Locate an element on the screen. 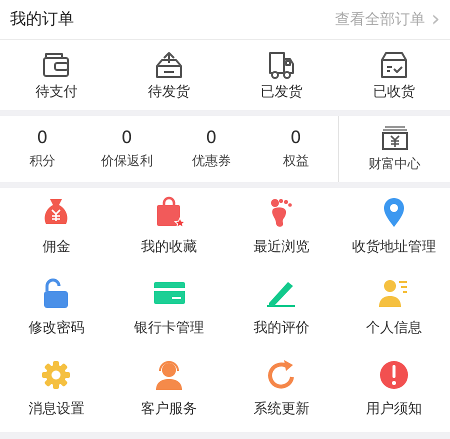 This screenshot has width=450, height=439. service-button: 系统更新 is located at coordinates (281, 391).